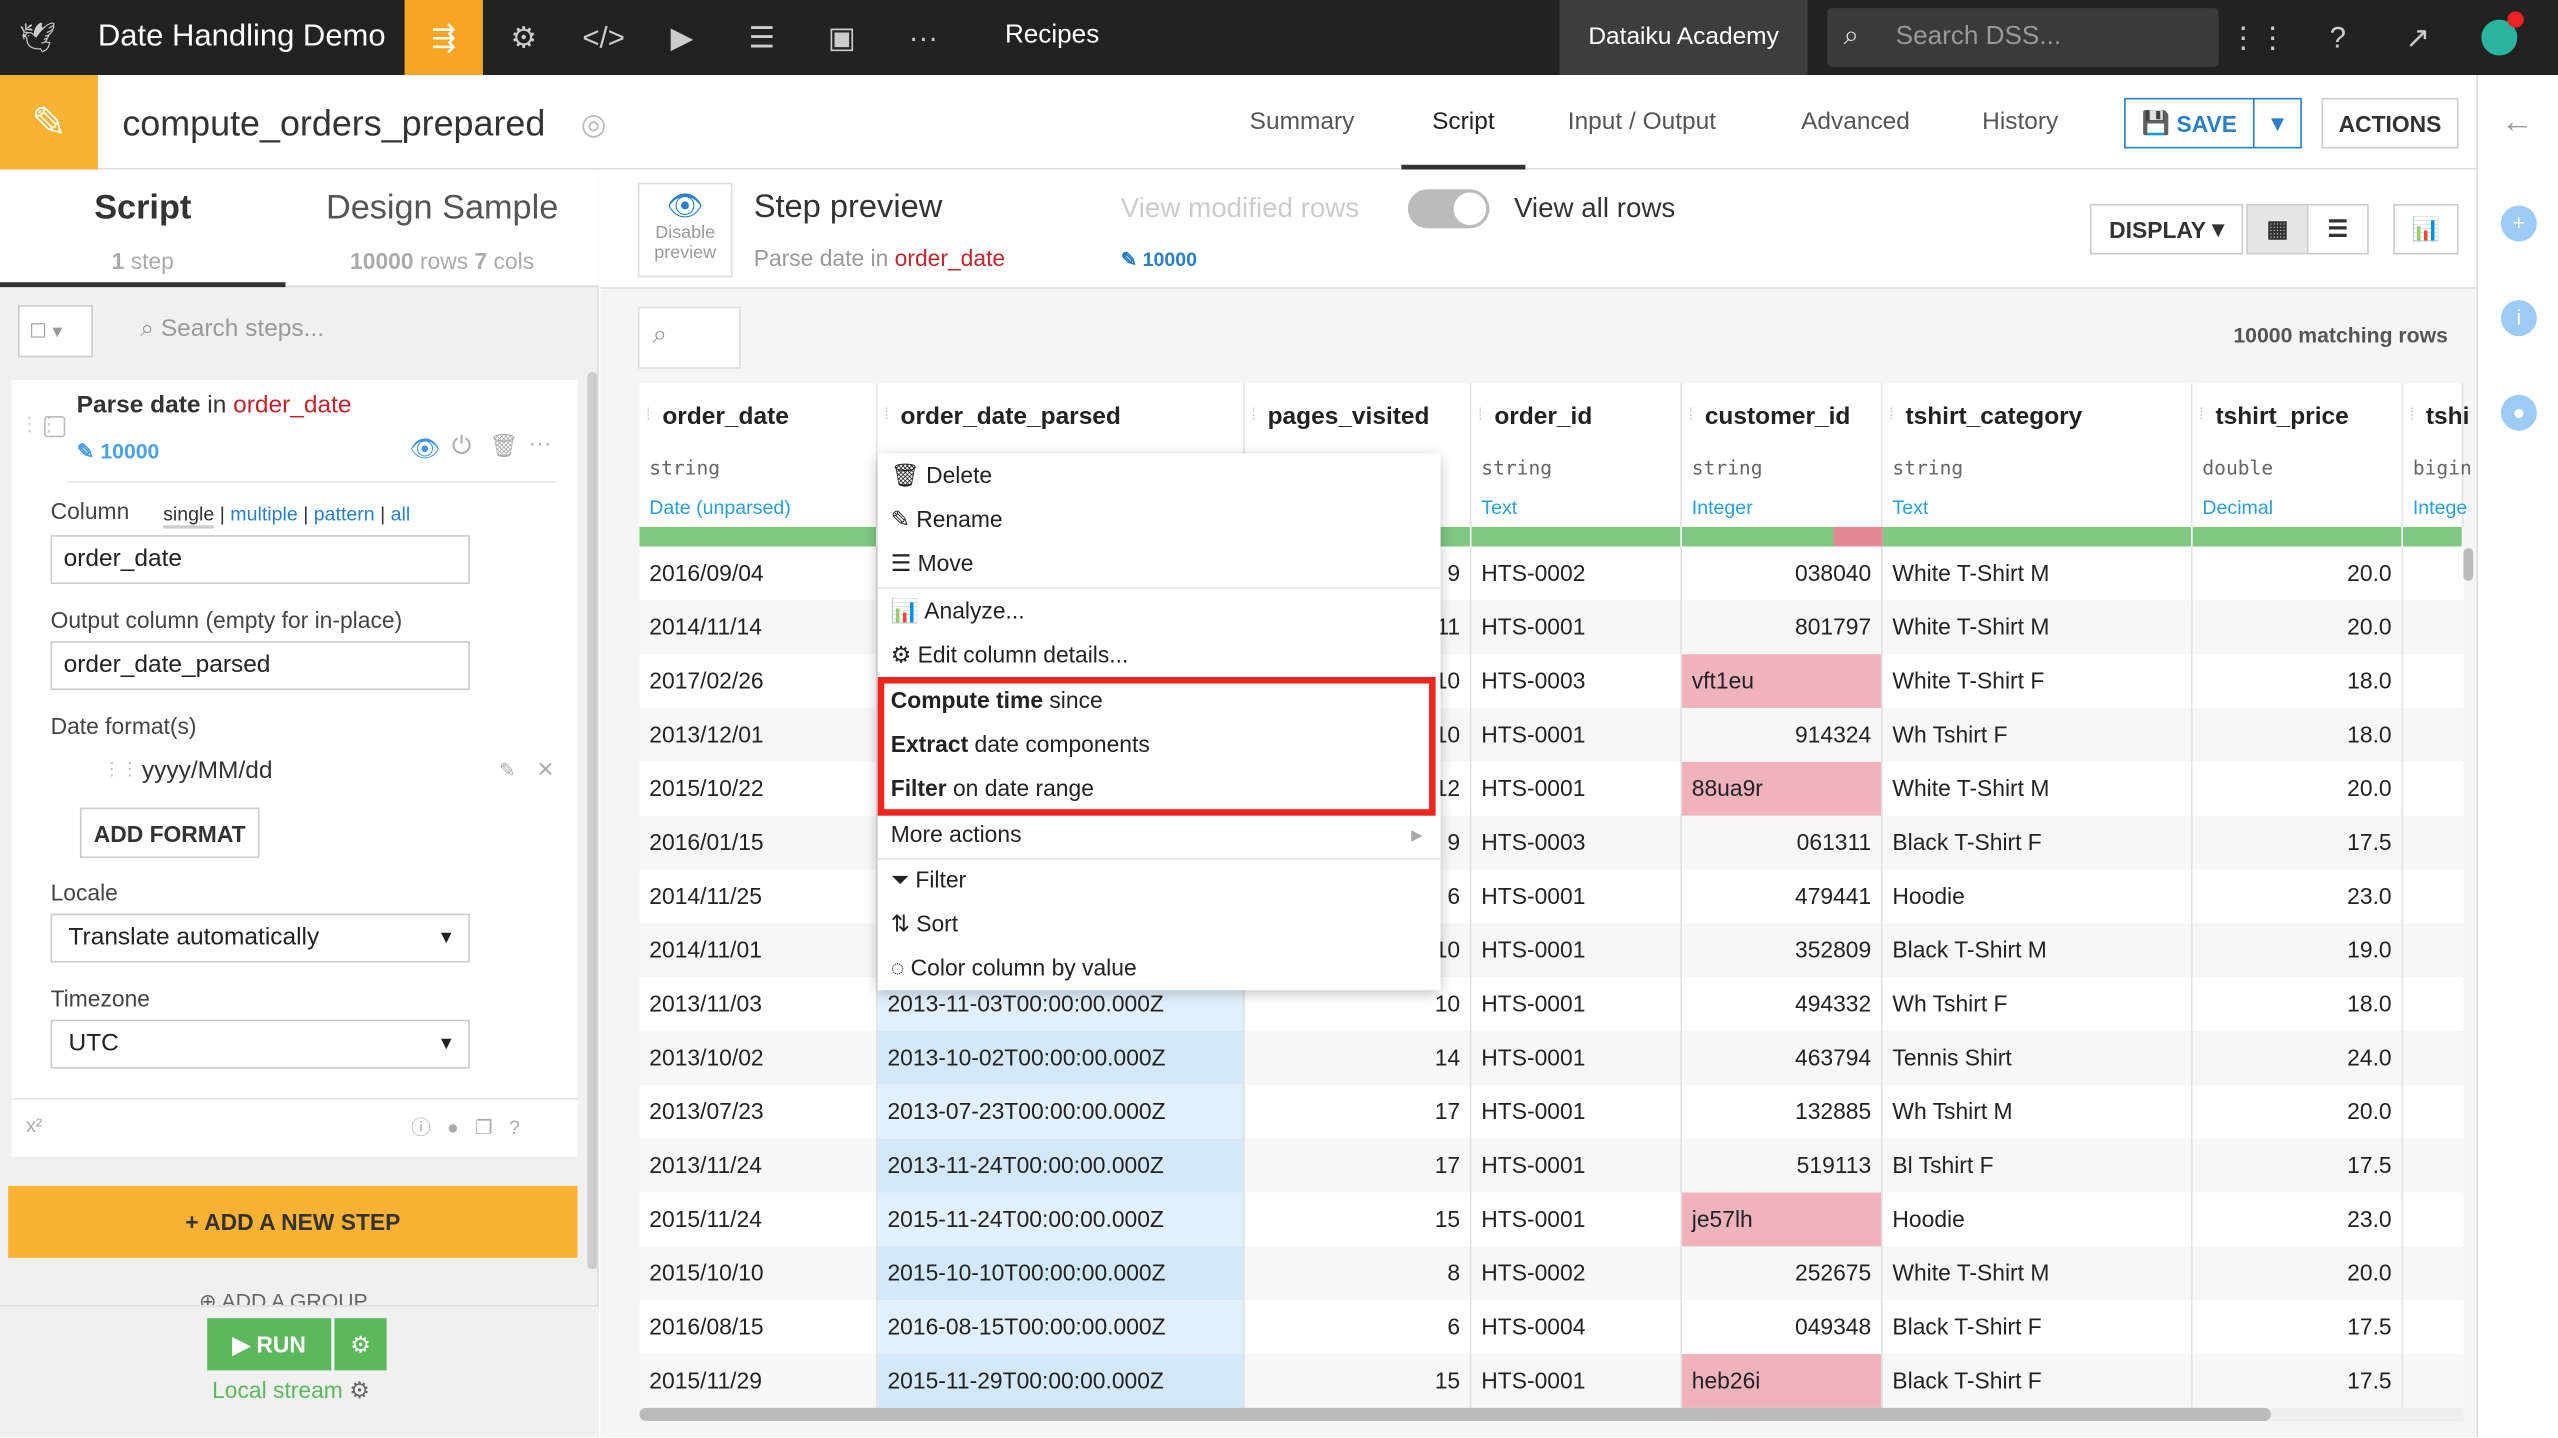 This screenshot has width=2558, height=1438. Describe the element at coordinates (681, 37) in the screenshot. I see `run-icon: ▶` at that location.